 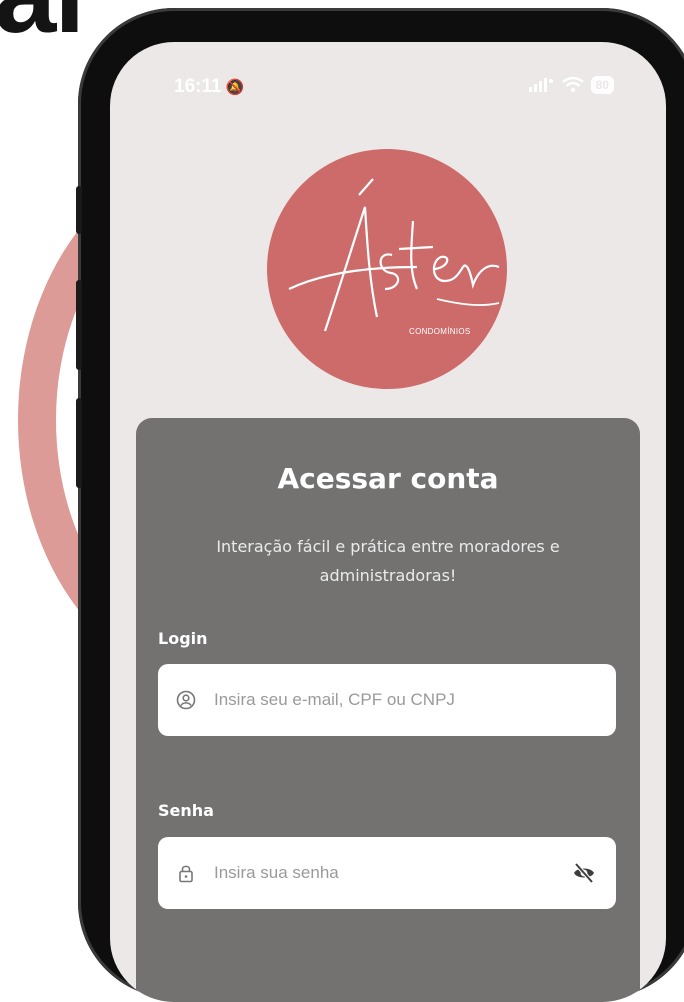 What do you see at coordinates (186, 810) in the screenshot?
I see `password-label: Senha` at bounding box center [186, 810].